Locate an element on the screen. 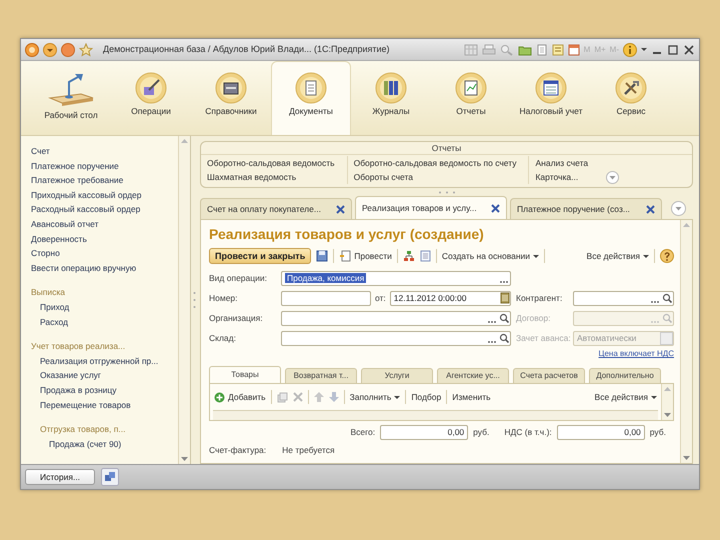 The height and width of the screenshot is (540, 720). section-tab: Операции is located at coordinates (151, 98).